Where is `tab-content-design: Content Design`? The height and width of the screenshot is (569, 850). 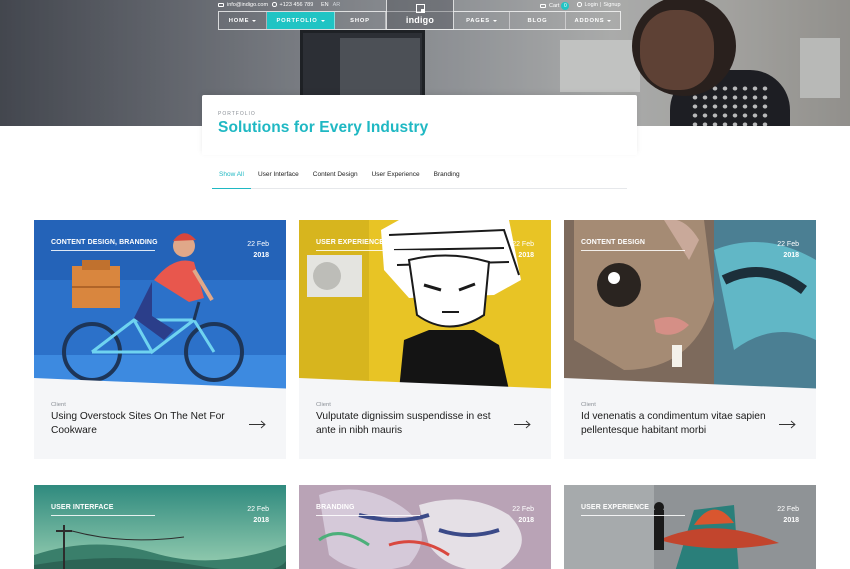
tab-content-design: Content Design is located at coordinates (335, 177).